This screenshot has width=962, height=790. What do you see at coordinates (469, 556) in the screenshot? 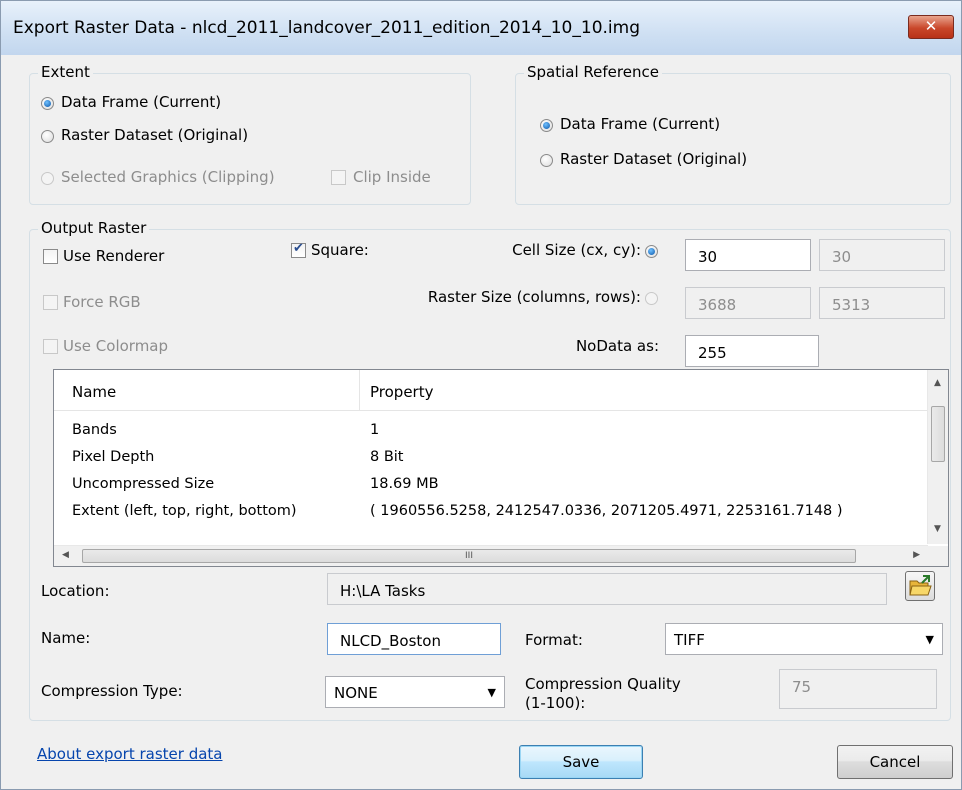
I see `horizontal-scroll-thumb: III` at bounding box center [469, 556].